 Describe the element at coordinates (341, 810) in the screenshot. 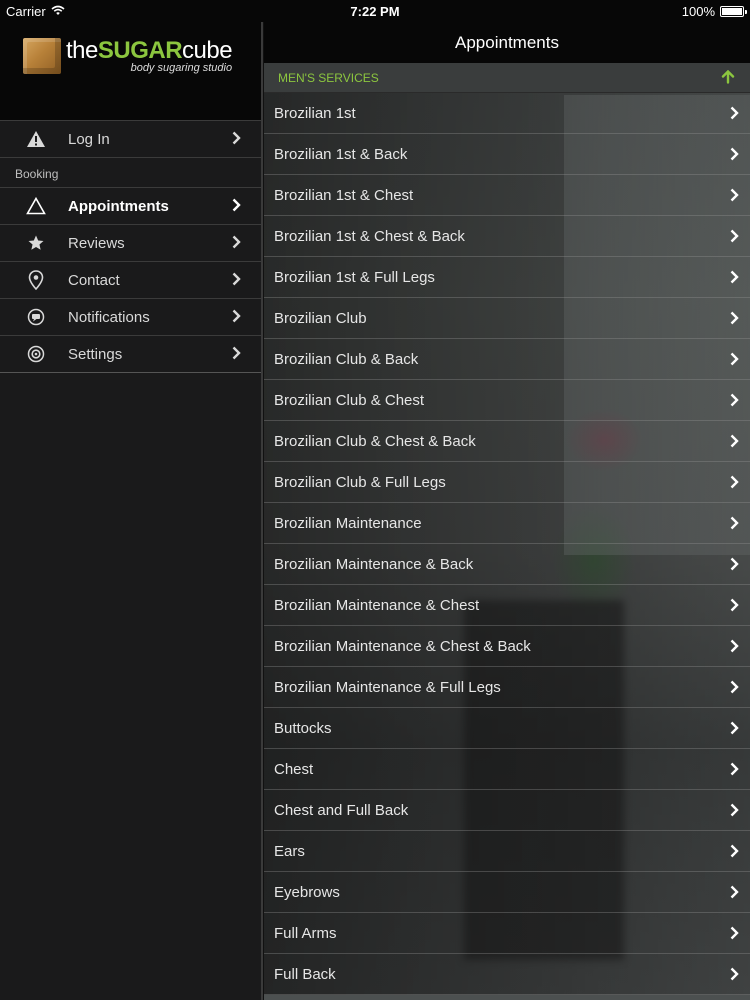

I see `service-label: Chest and Full Back` at that location.